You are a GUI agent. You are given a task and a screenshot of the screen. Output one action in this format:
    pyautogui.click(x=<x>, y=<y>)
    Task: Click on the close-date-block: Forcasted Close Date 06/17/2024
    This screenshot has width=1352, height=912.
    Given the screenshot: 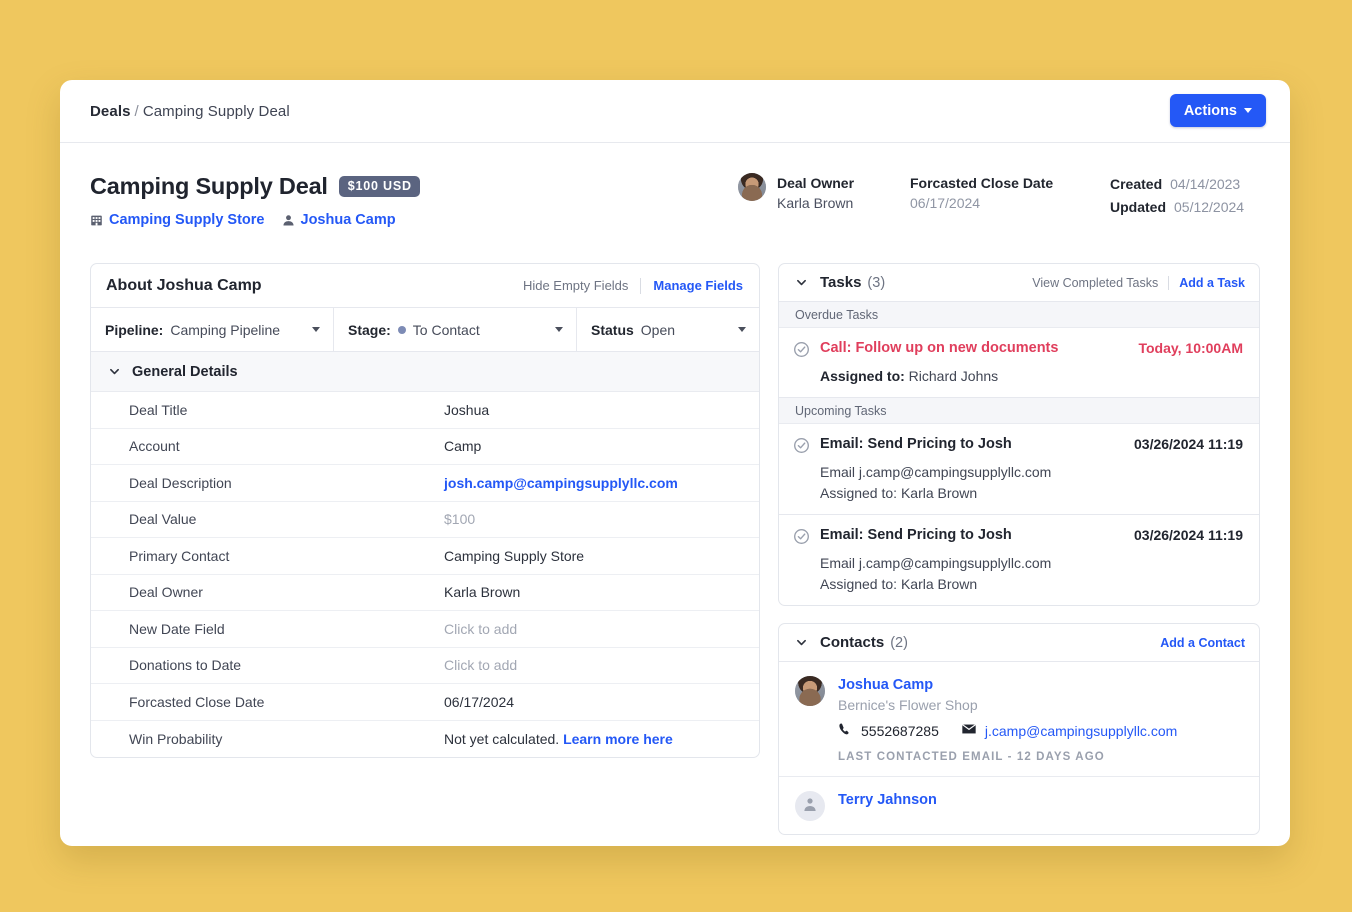 What is the action you would take?
    pyautogui.click(x=1010, y=193)
    